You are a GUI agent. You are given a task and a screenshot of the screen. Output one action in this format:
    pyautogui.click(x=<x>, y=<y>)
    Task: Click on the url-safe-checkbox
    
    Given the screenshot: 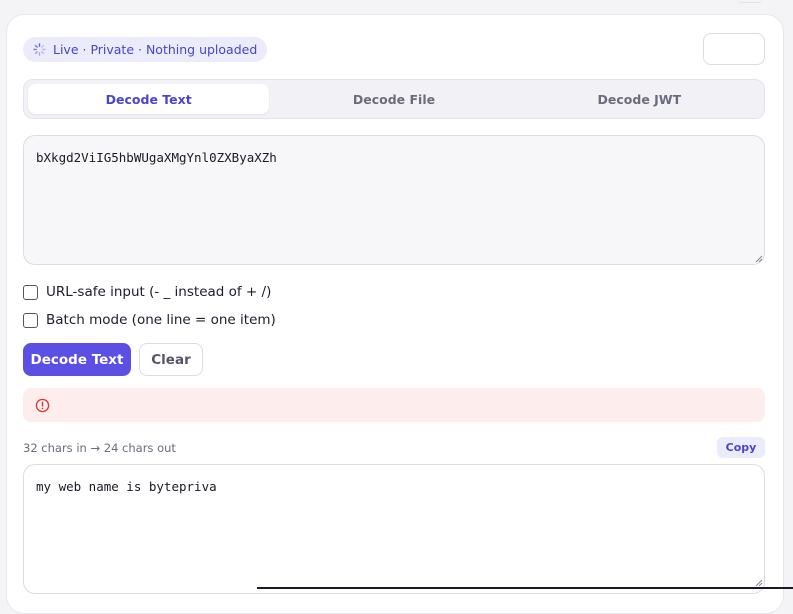 What is the action you would take?
    pyautogui.click(x=30, y=292)
    